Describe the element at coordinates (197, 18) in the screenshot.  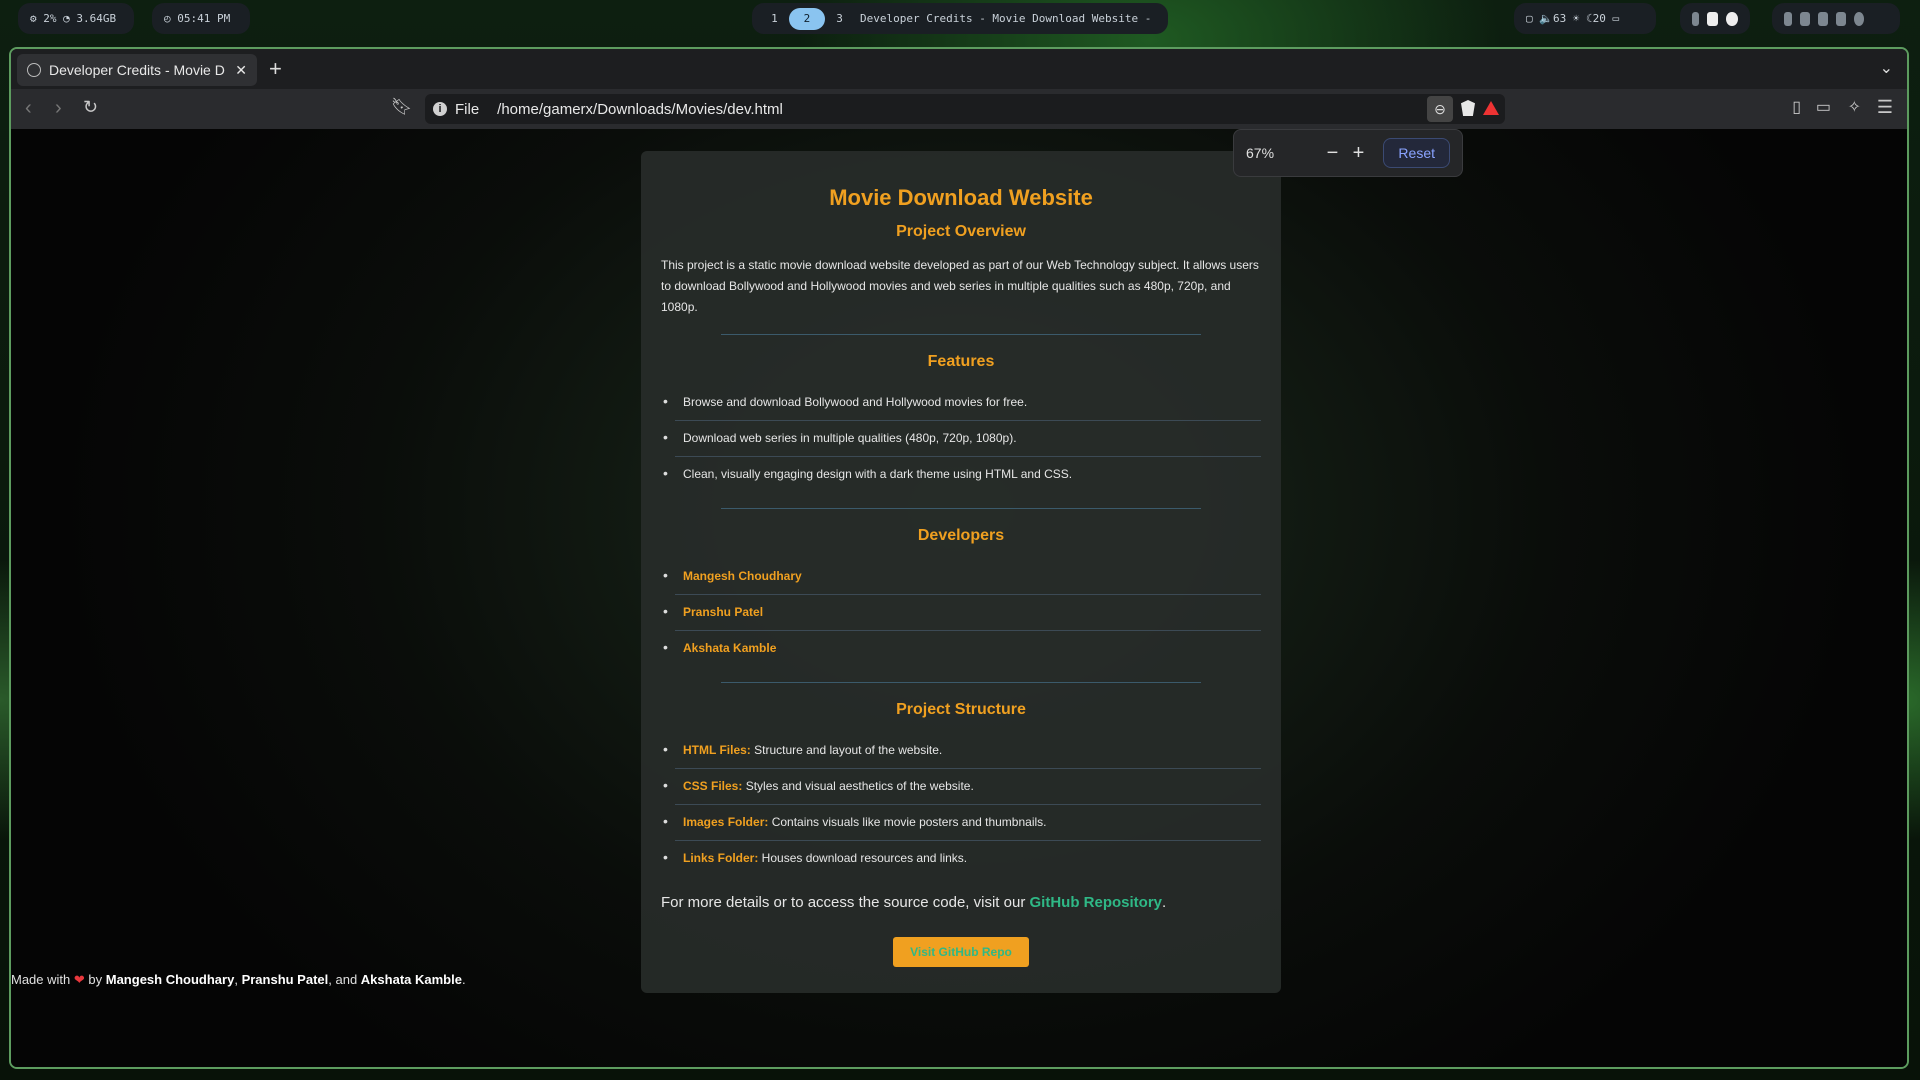
I see `clock-text: ◴ 05:41 PM` at that location.